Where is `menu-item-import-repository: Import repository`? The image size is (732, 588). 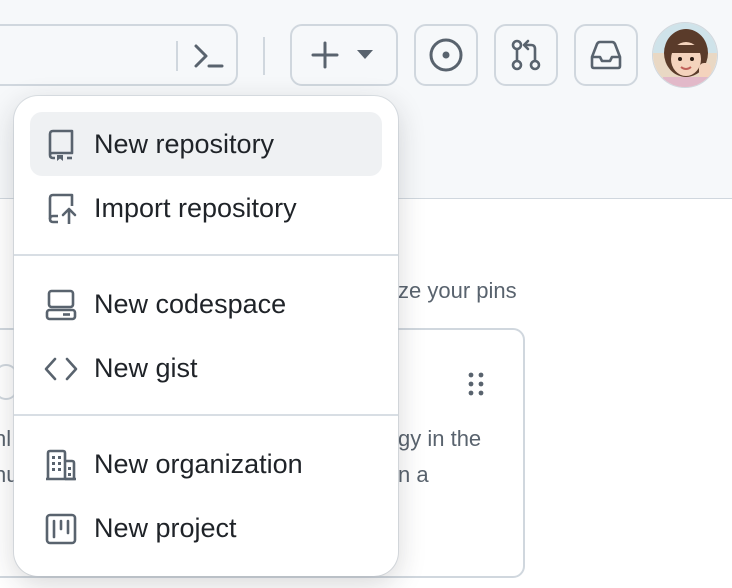 menu-item-import-repository: Import repository is located at coordinates (206, 208).